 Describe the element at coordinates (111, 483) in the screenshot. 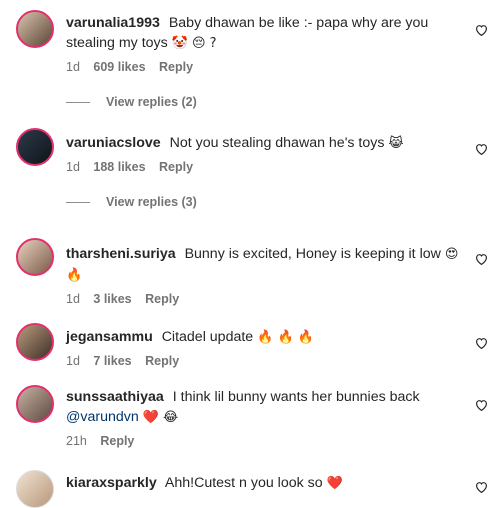

I see `comment-username: kiaraxsparkly` at that location.